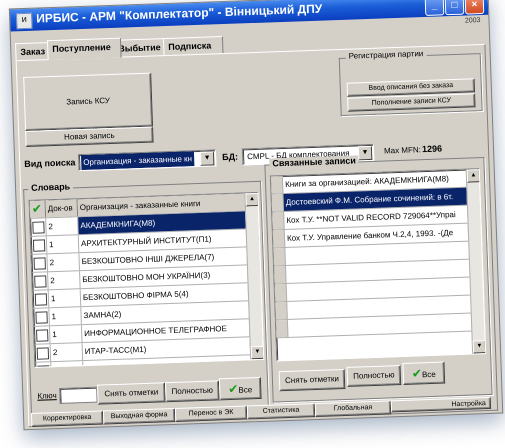 The width and height of the screenshot is (505, 448). Describe the element at coordinates (454, 8) in the screenshot. I see `maximize-icon: □` at that location.